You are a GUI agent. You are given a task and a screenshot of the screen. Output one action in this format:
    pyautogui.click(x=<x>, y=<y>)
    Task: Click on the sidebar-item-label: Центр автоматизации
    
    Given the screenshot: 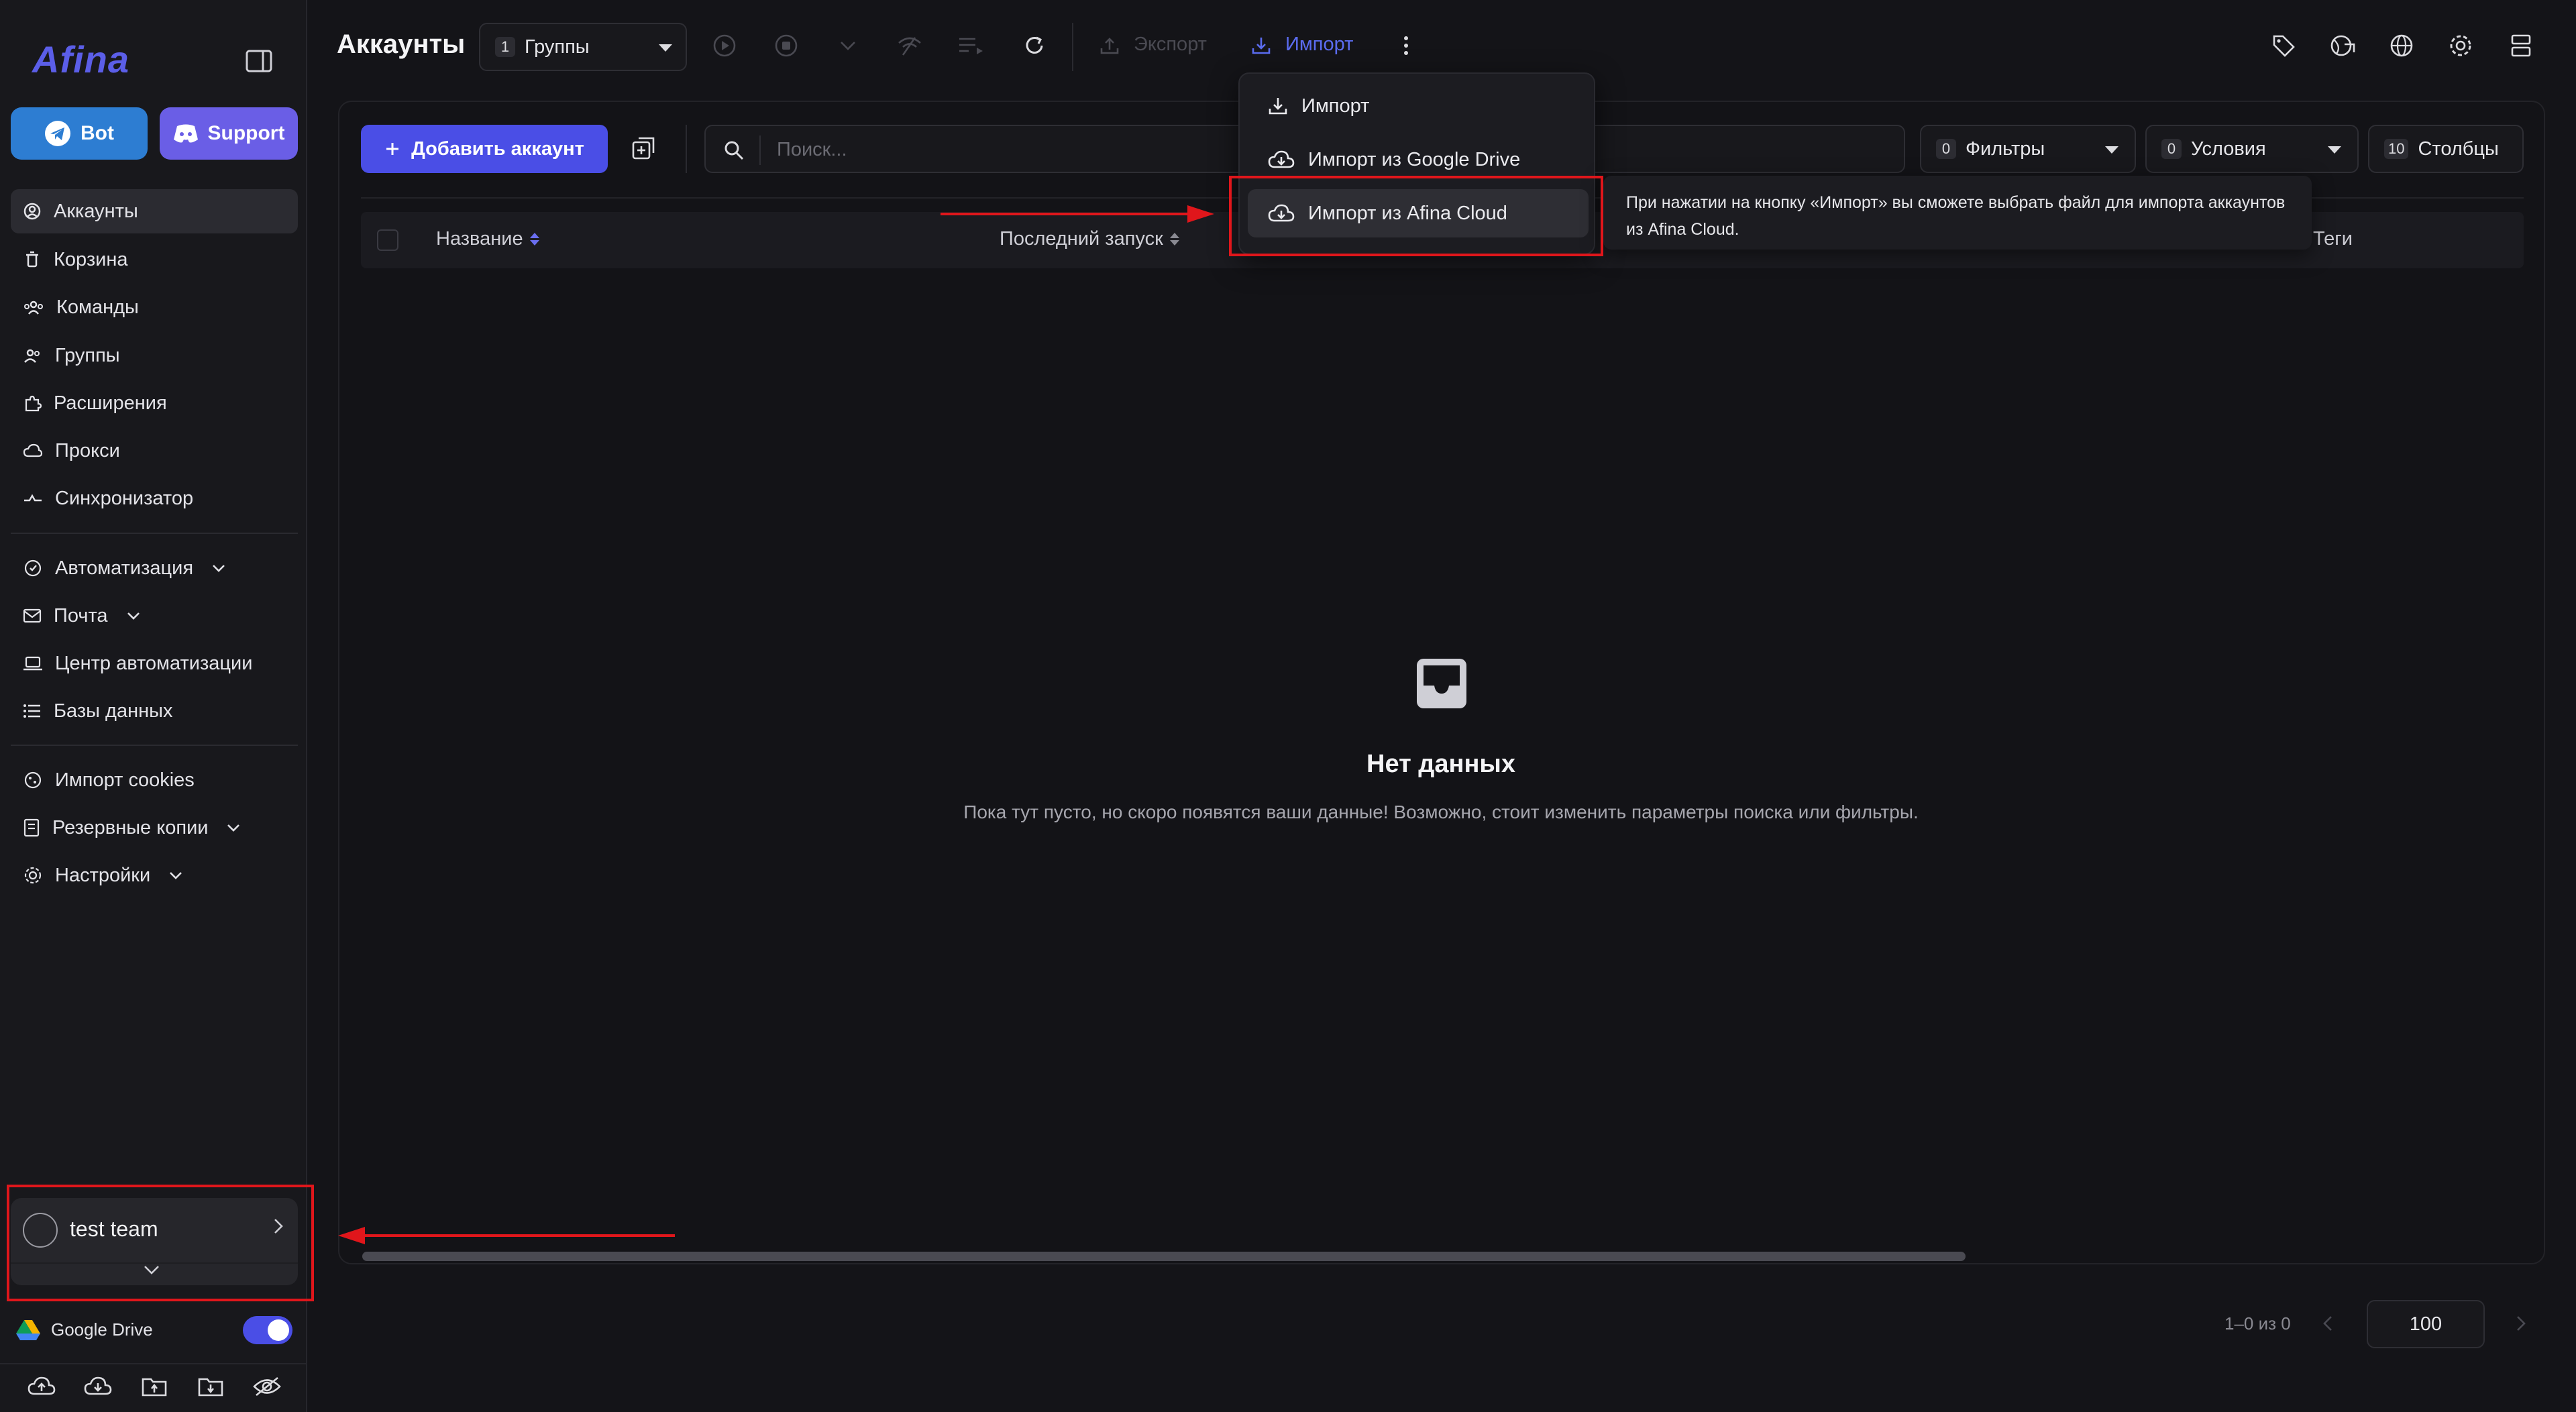 What is the action you would take?
    pyautogui.click(x=154, y=663)
    